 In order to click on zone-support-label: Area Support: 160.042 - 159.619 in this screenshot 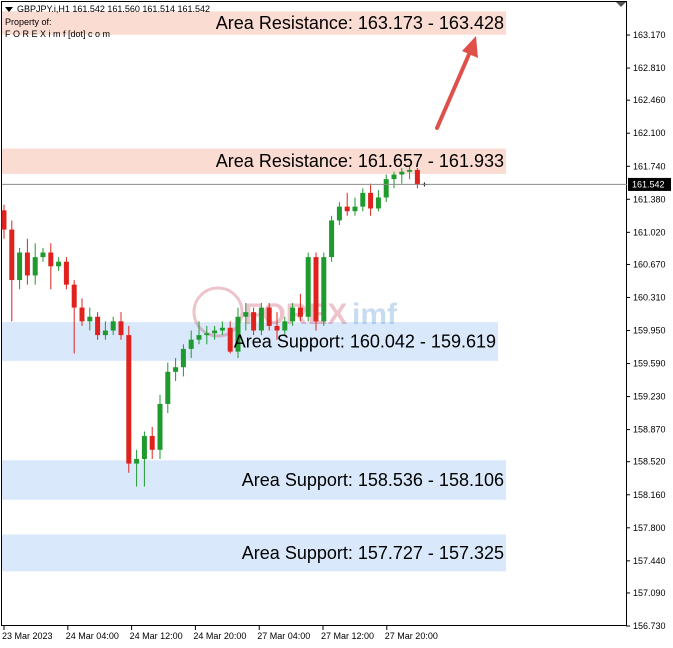, I will do `click(365, 341)`.